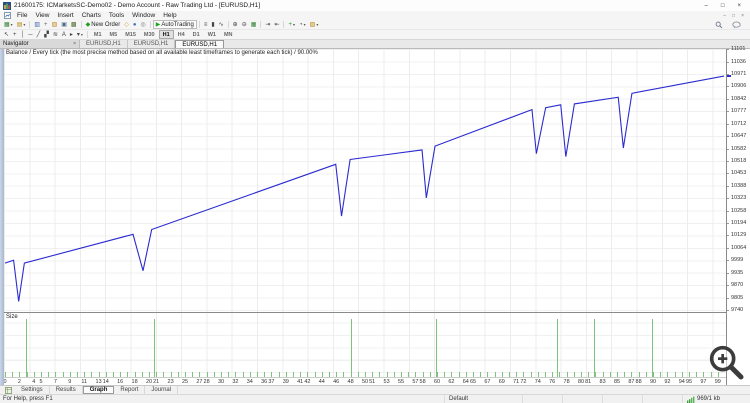 Image resolution: width=750 pixels, height=403 pixels. What do you see at coordinates (114, 34) in the screenshot?
I see `timeframe-m5-button: M5` at bounding box center [114, 34].